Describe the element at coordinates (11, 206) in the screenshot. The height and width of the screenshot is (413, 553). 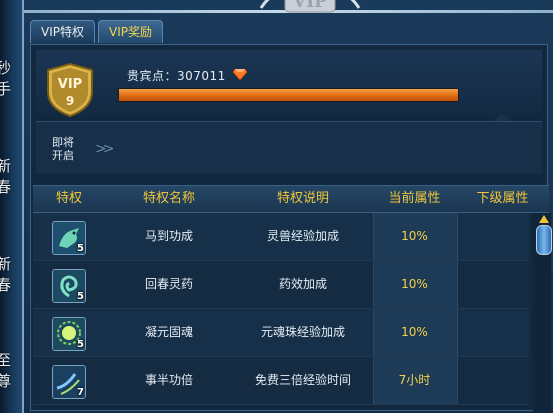
I see `side-panel-strip: 秒手 新春 新春 至尊` at that location.